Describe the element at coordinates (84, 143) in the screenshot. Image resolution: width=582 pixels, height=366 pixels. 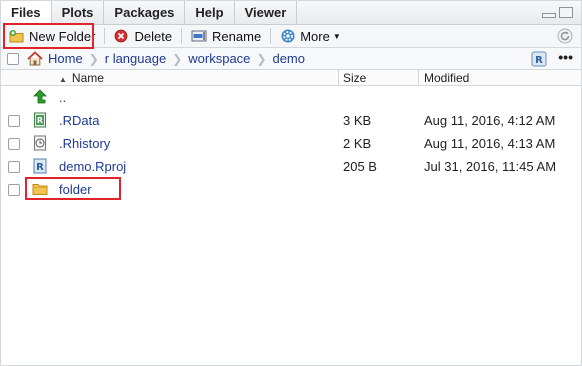
I see `file-name: .Rhistory` at that location.